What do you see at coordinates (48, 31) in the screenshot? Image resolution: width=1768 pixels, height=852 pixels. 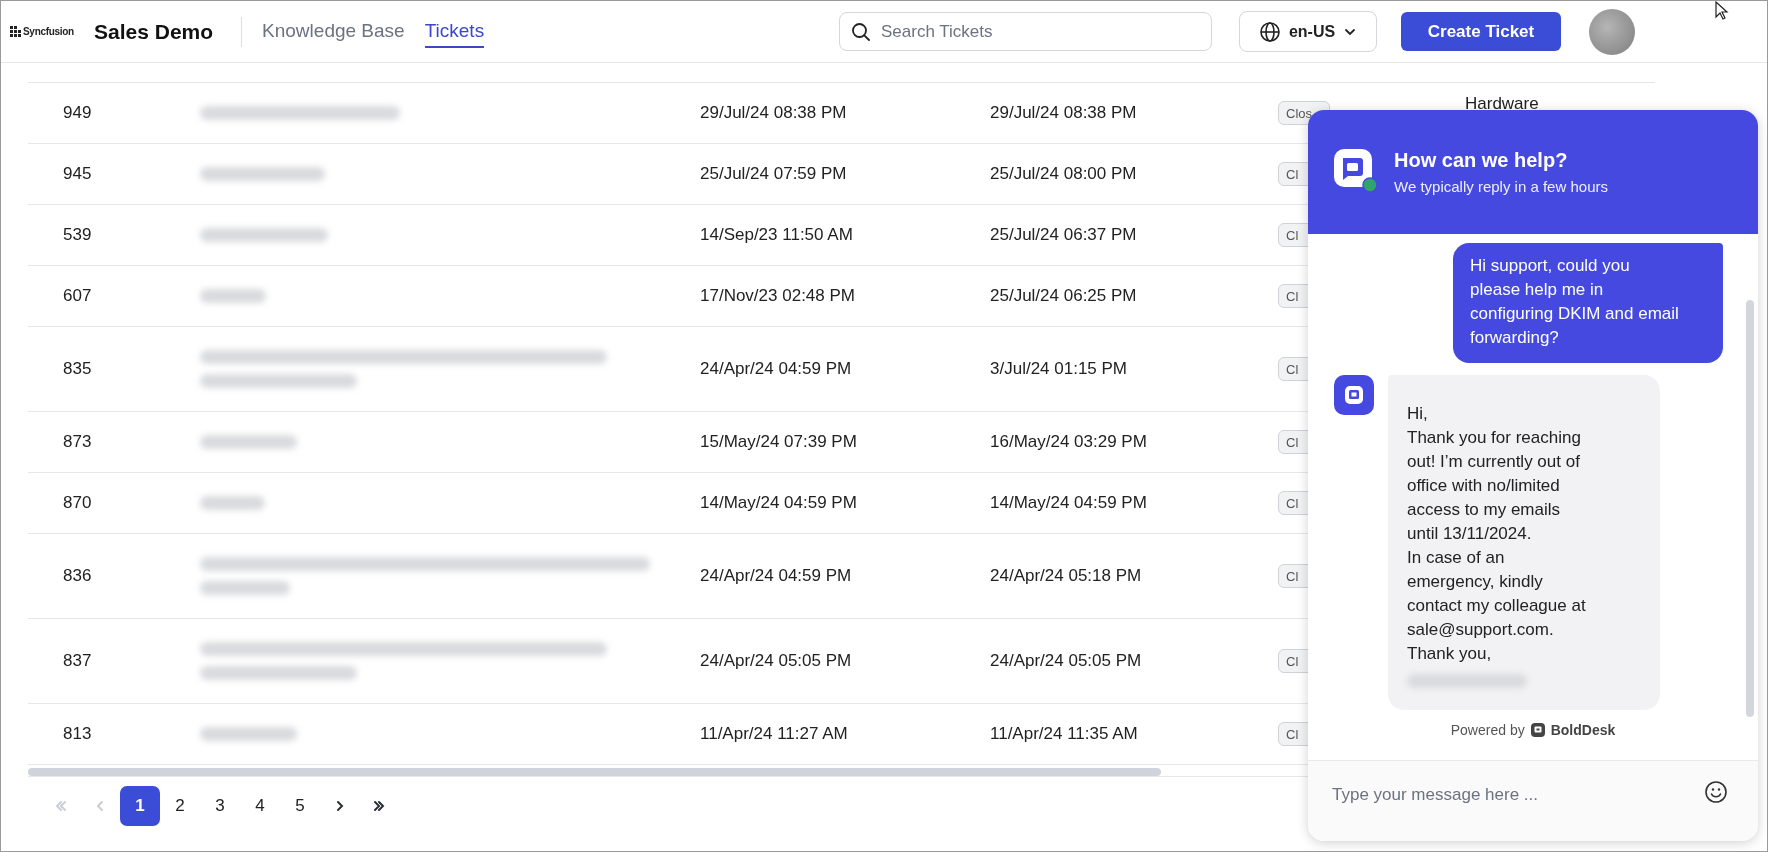 I see `logo-text: Syncfusion` at bounding box center [48, 31].